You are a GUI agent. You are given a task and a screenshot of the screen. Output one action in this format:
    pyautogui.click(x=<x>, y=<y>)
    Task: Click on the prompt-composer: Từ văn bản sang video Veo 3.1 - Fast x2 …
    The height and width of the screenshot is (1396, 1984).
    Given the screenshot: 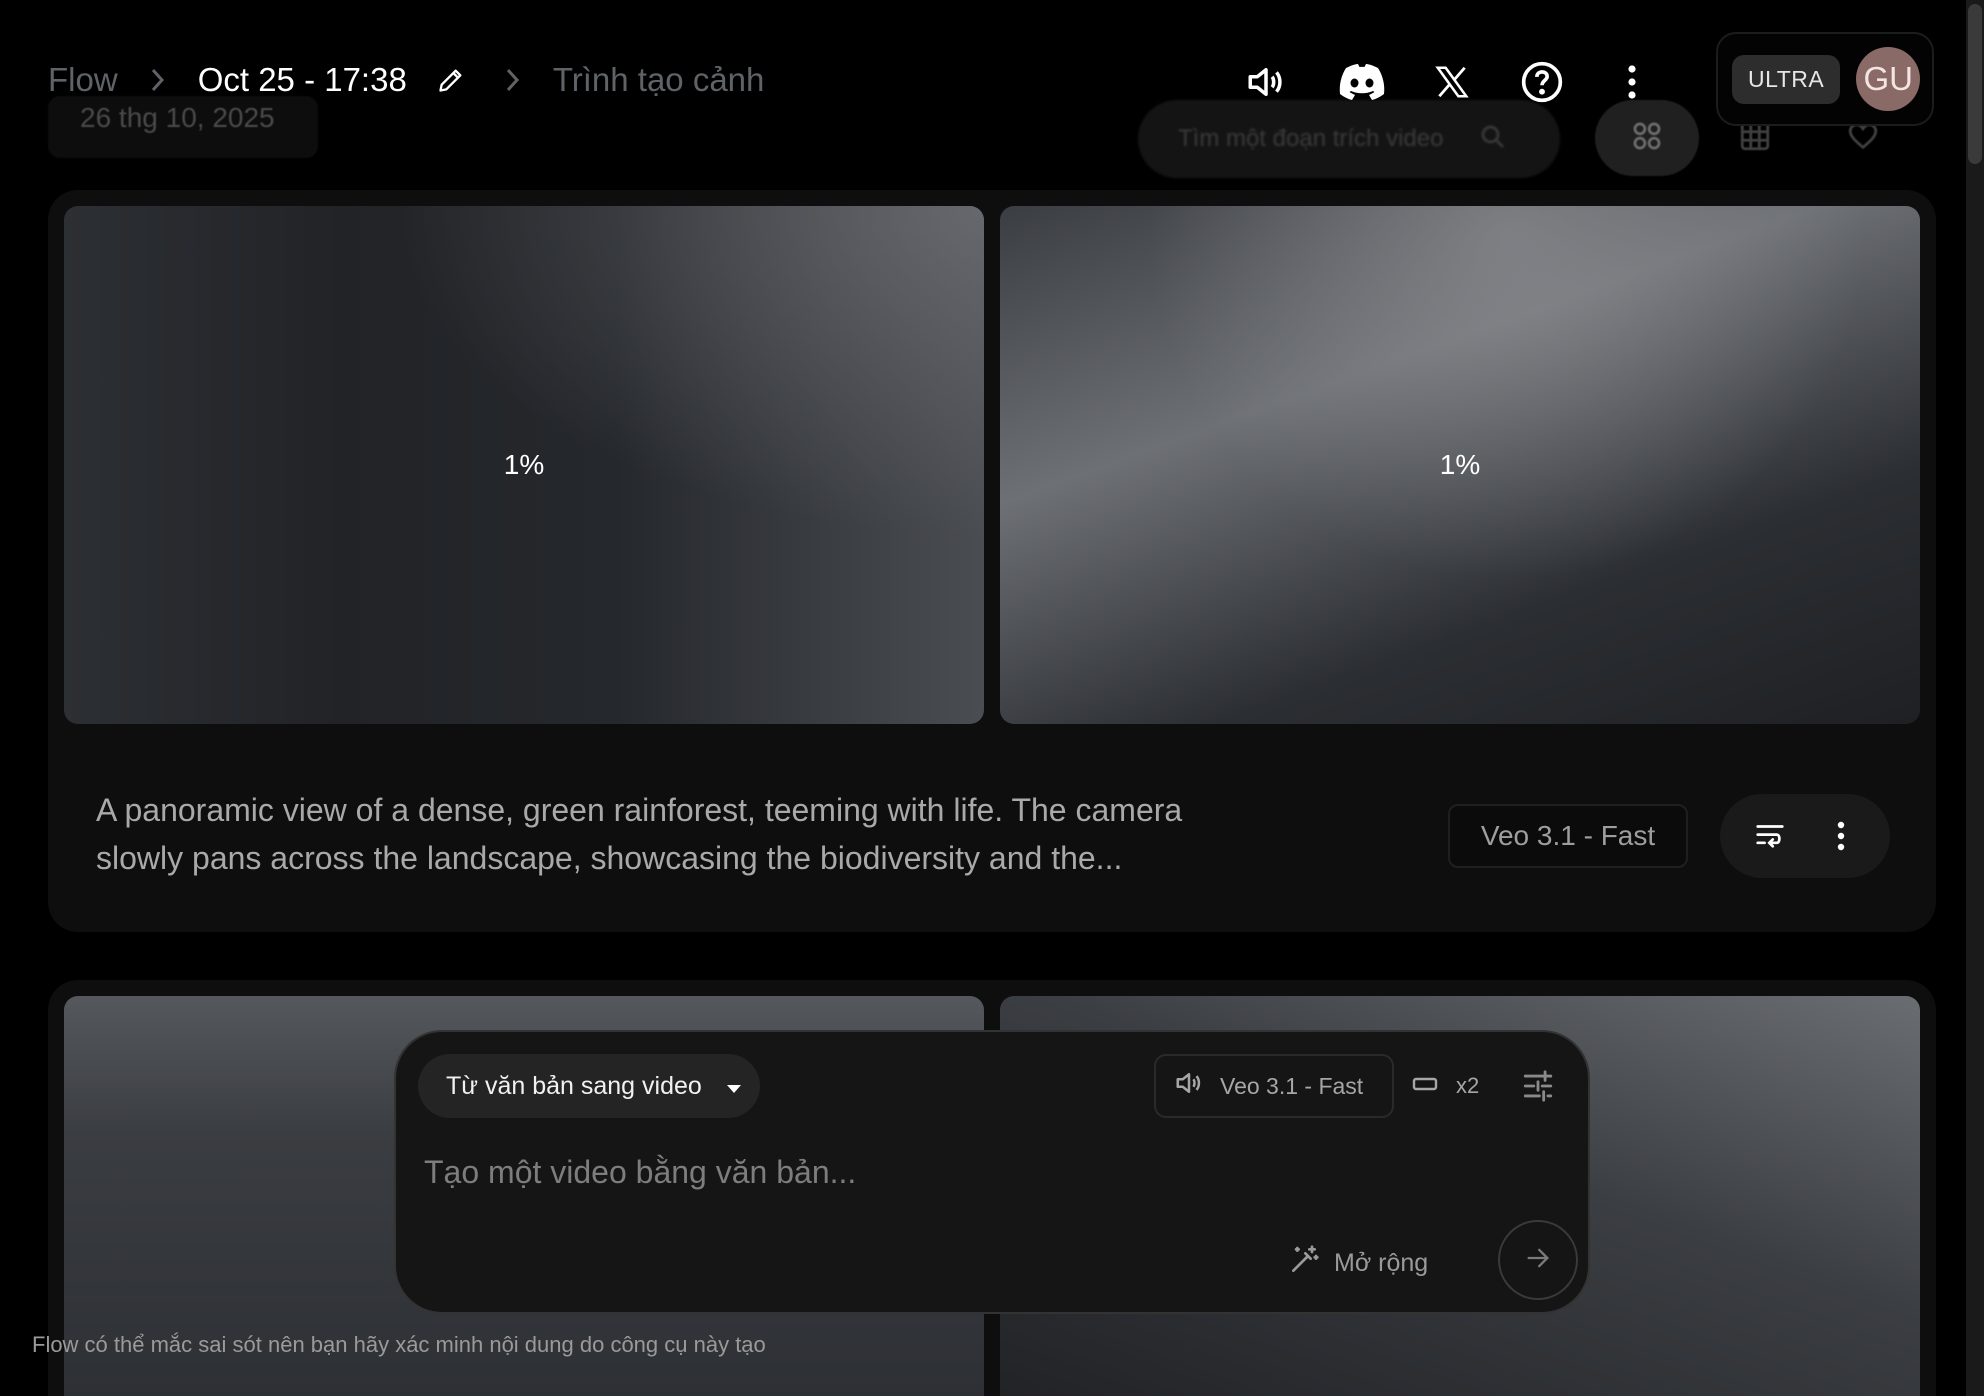 What is the action you would take?
    pyautogui.click(x=992, y=1172)
    